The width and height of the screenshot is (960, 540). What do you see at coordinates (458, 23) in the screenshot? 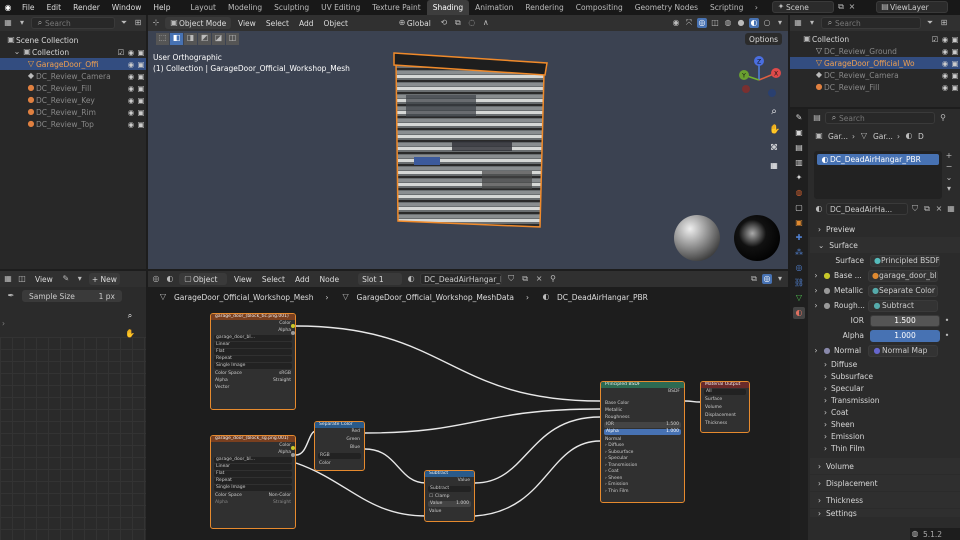
I see `snap-icon: ⧉` at bounding box center [458, 23].